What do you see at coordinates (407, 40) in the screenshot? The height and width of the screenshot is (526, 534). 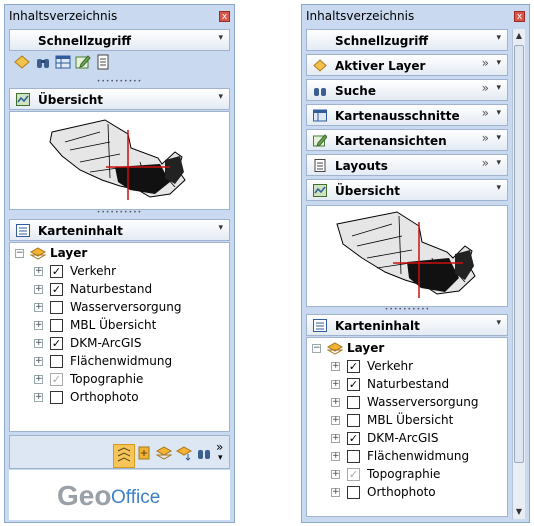 I see `right-section-item: Schnellzugriff ▾` at bounding box center [407, 40].